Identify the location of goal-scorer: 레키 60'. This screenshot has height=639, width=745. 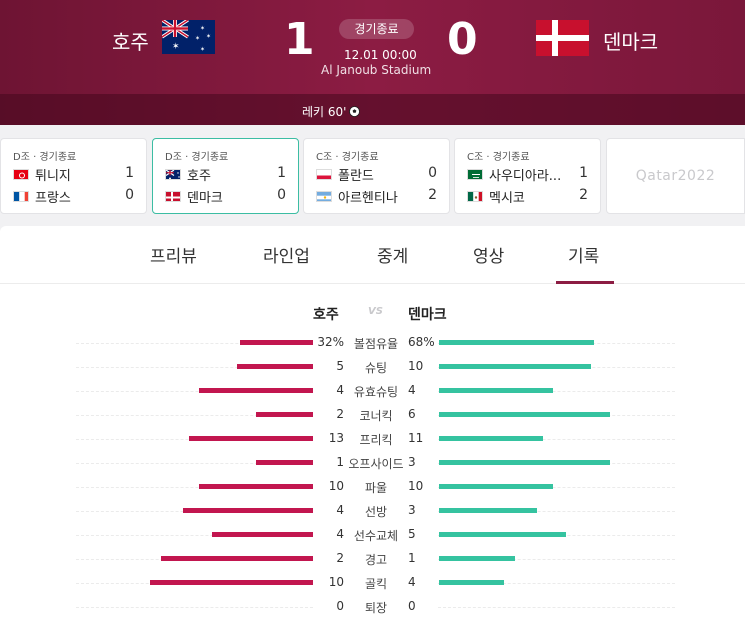
(324, 112).